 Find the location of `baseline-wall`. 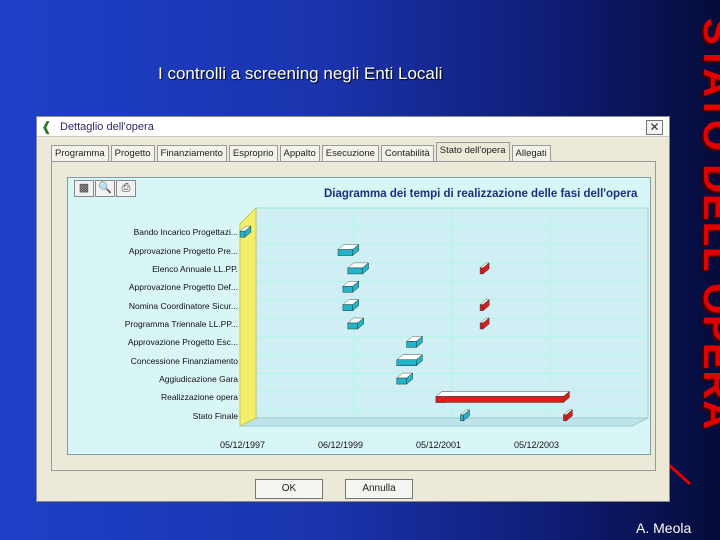

baseline-wall is located at coordinates (248, 316).